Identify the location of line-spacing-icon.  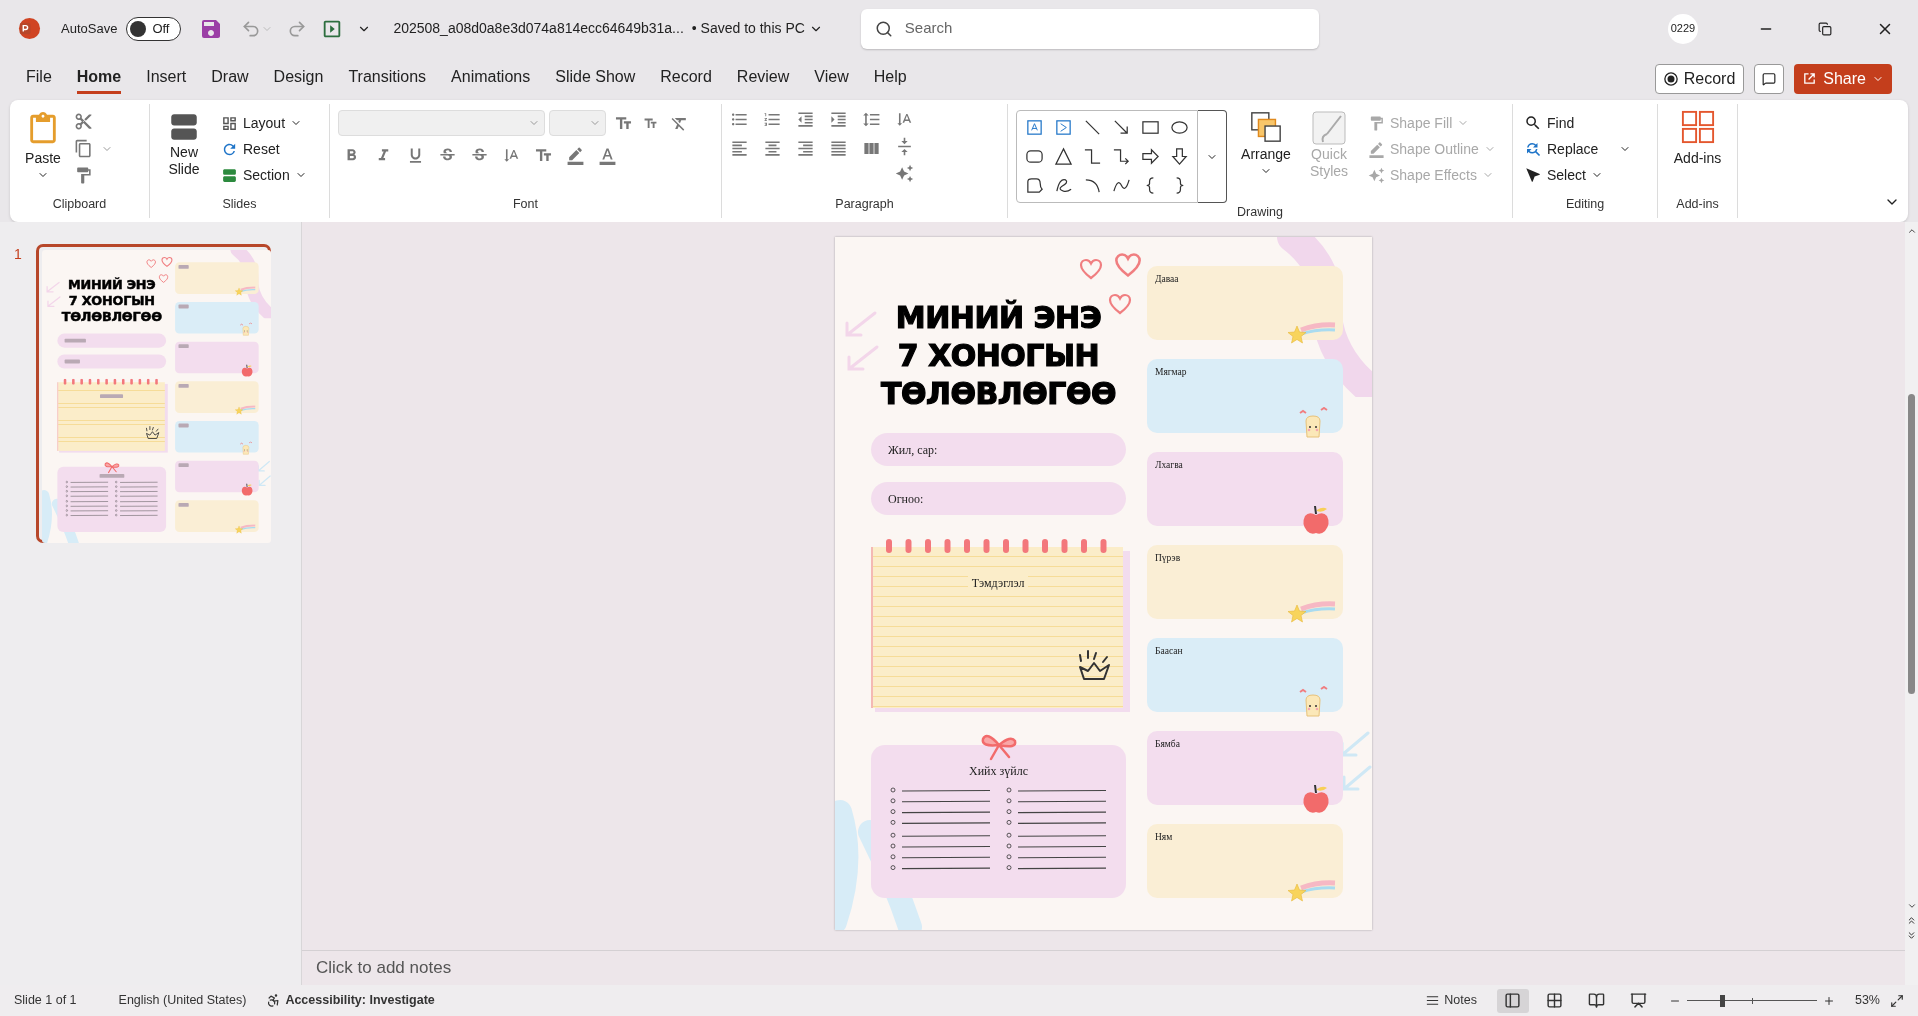
(871, 119).